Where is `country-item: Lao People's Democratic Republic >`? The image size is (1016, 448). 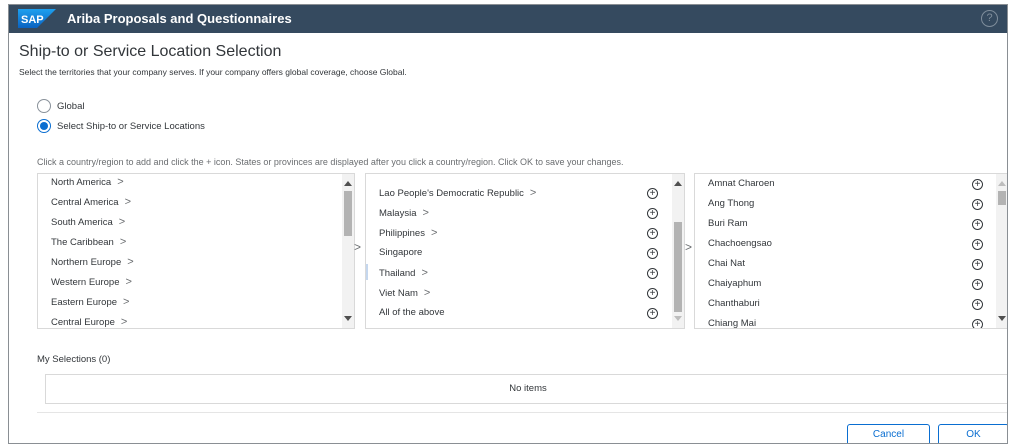 country-item: Lao People's Democratic Republic > is located at coordinates (457, 193).